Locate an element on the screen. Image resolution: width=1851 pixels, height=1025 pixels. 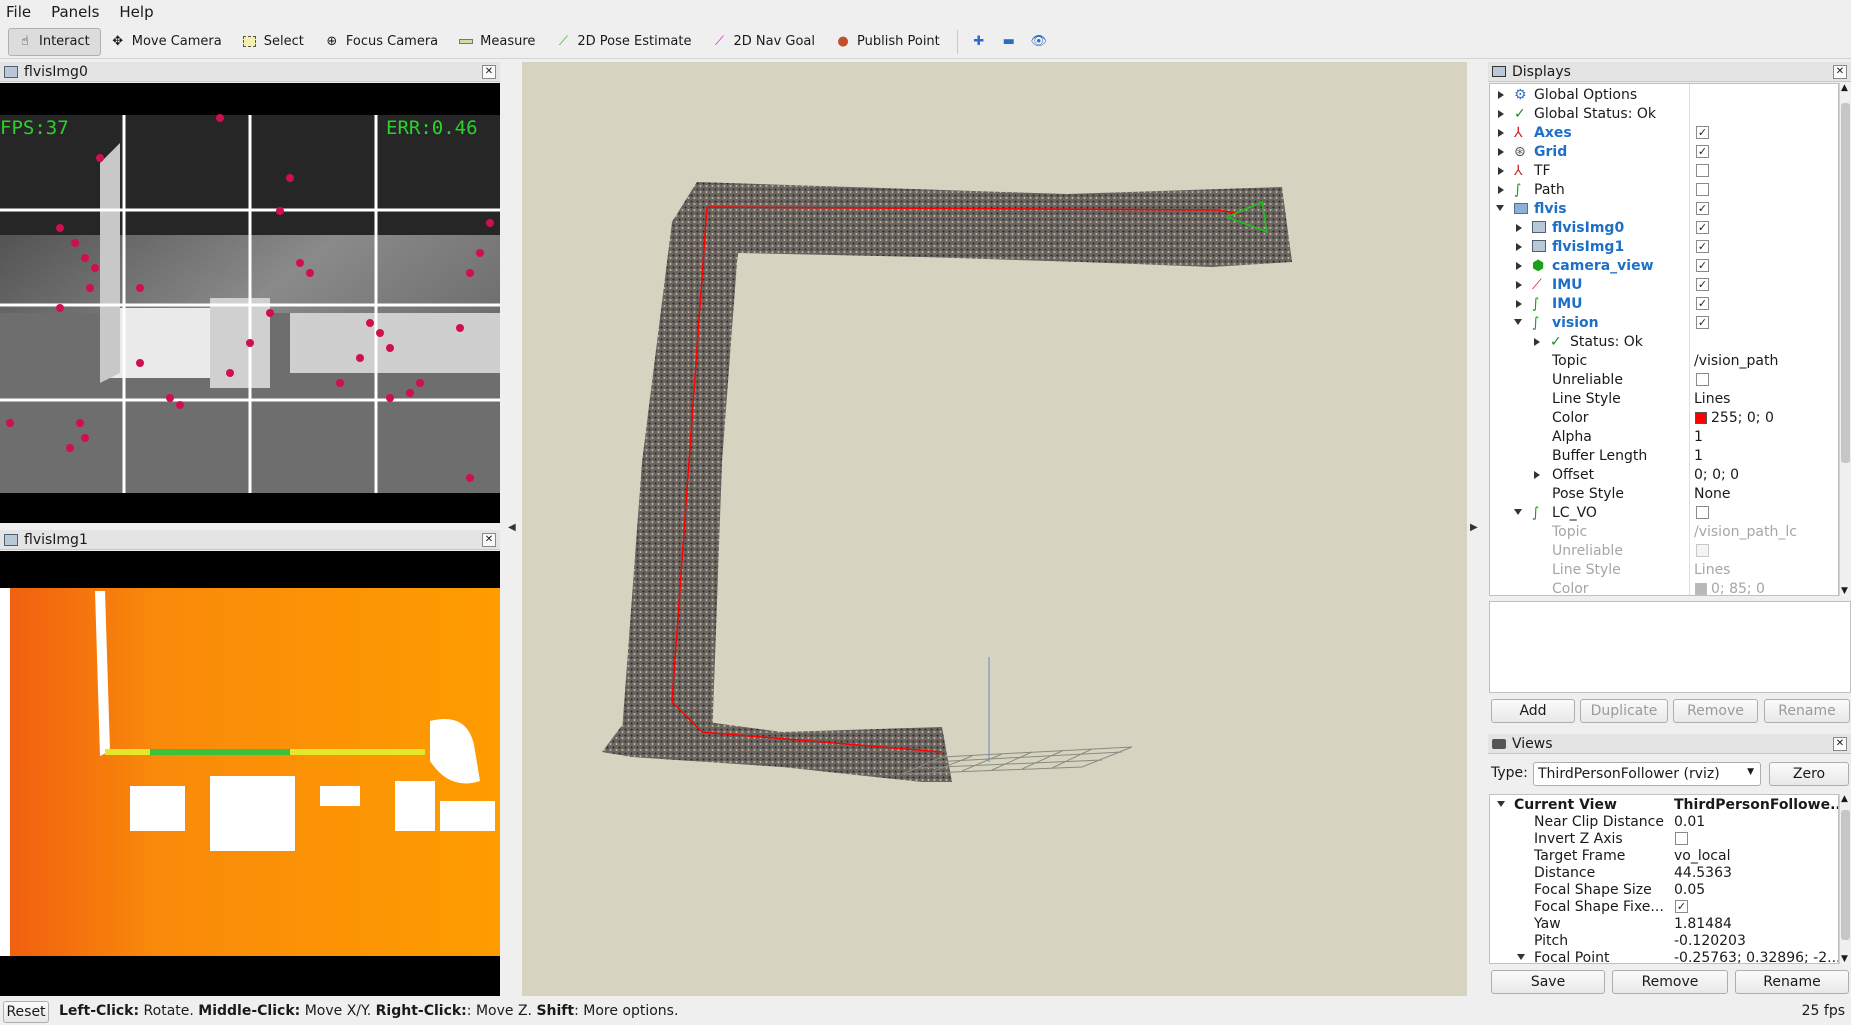
publish-point-tool: ● Publish Point is located at coordinates (888, 42).